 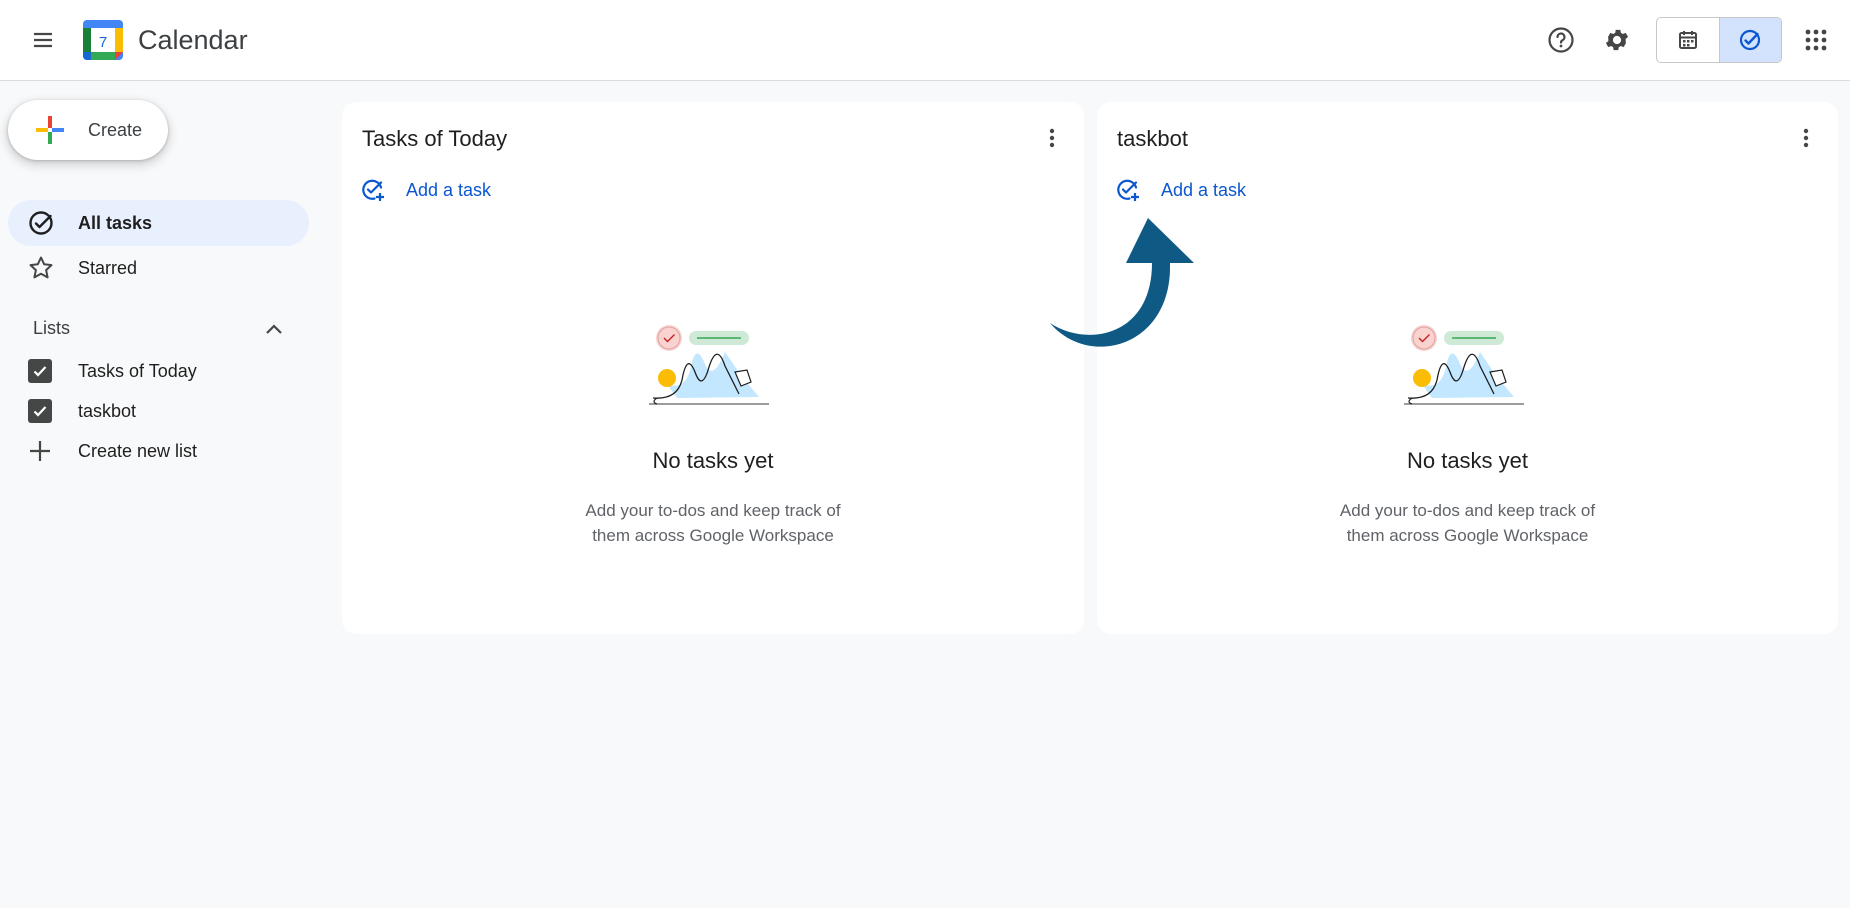 I want to click on help-icon, so click(x=1561, y=40).